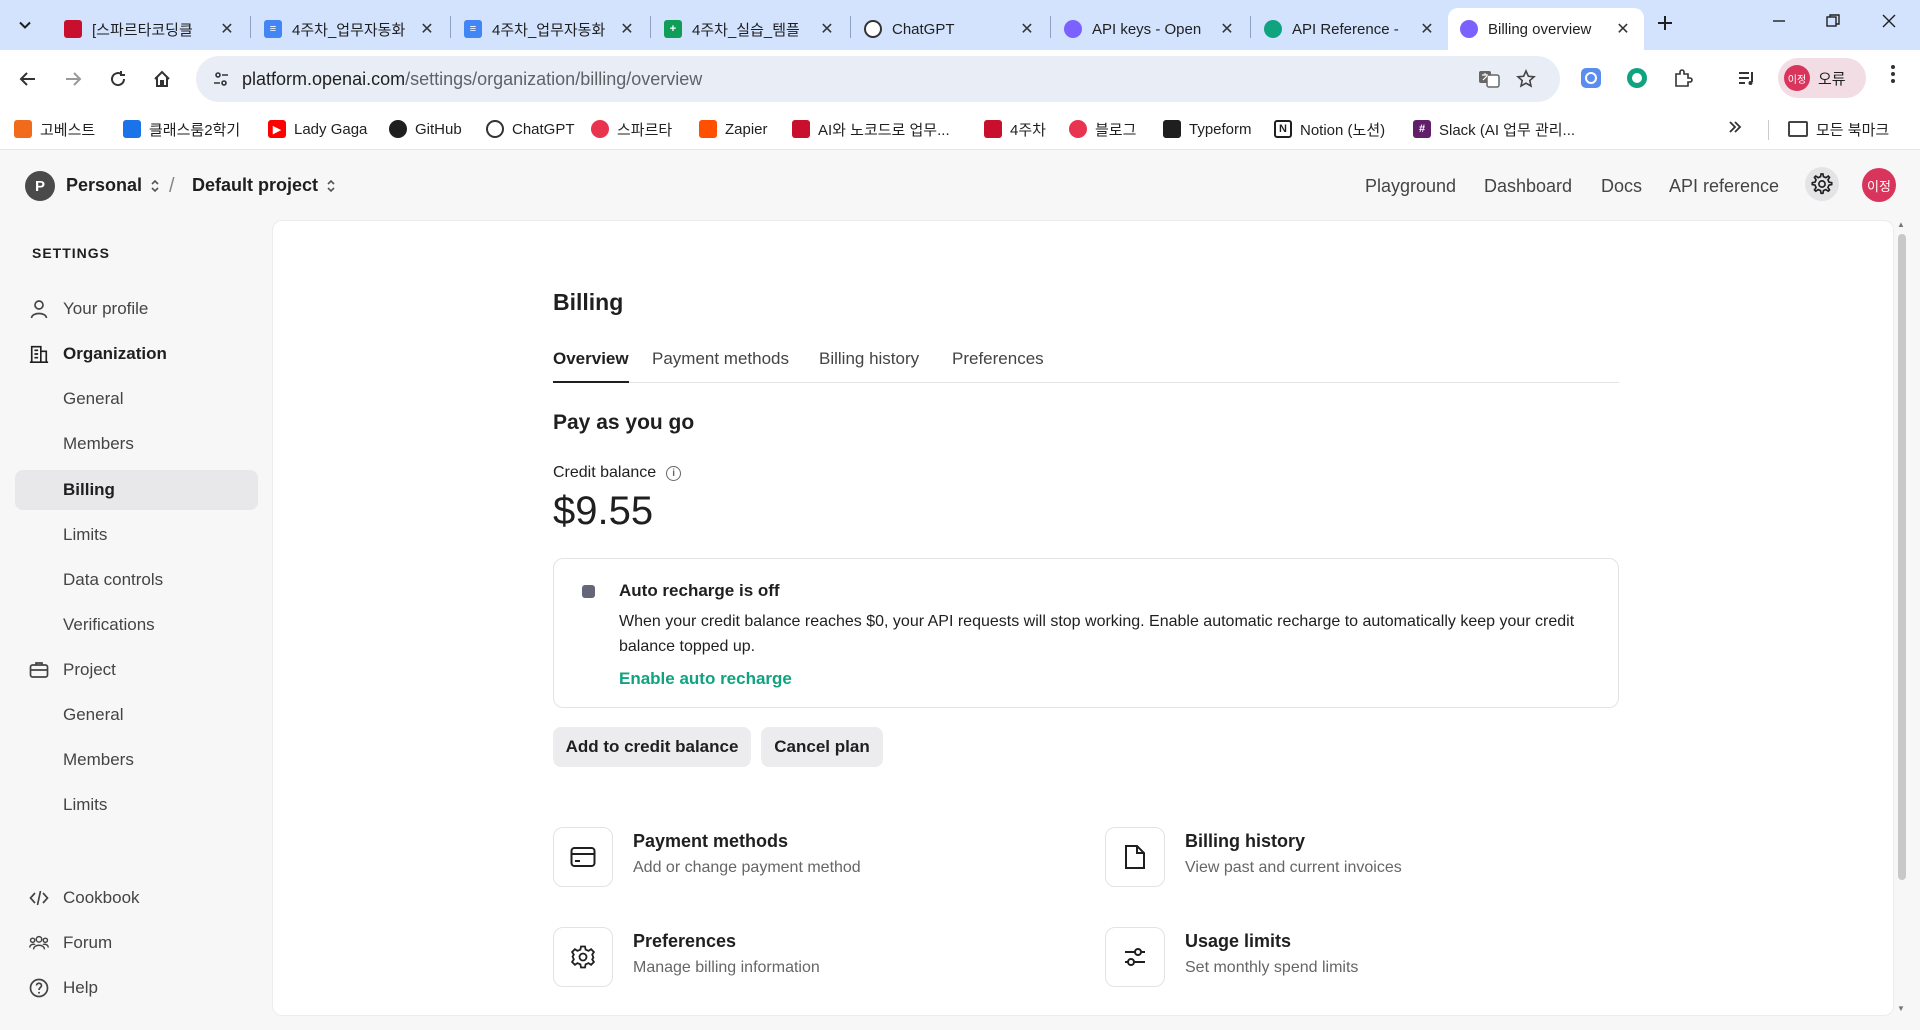 This screenshot has width=1920, height=1030. What do you see at coordinates (1724, 186) in the screenshot?
I see `nav-link-api-reference: API reference` at bounding box center [1724, 186].